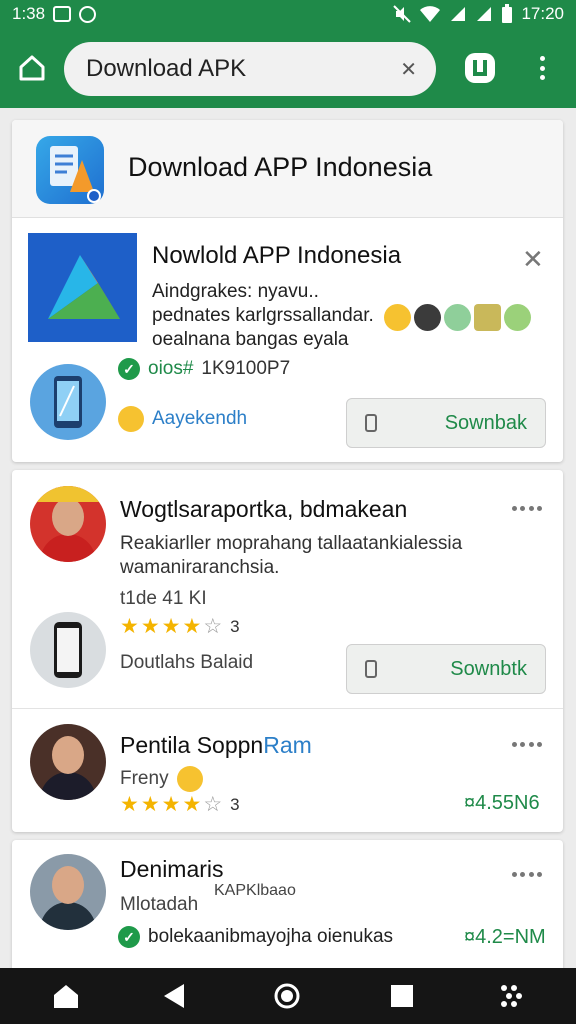 Image resolution: width=576 pixels, height=1024 pixels. Describe the element at coordinates (144, 778) in the screenshot. I see `app-subtitle: Freny` at that location.